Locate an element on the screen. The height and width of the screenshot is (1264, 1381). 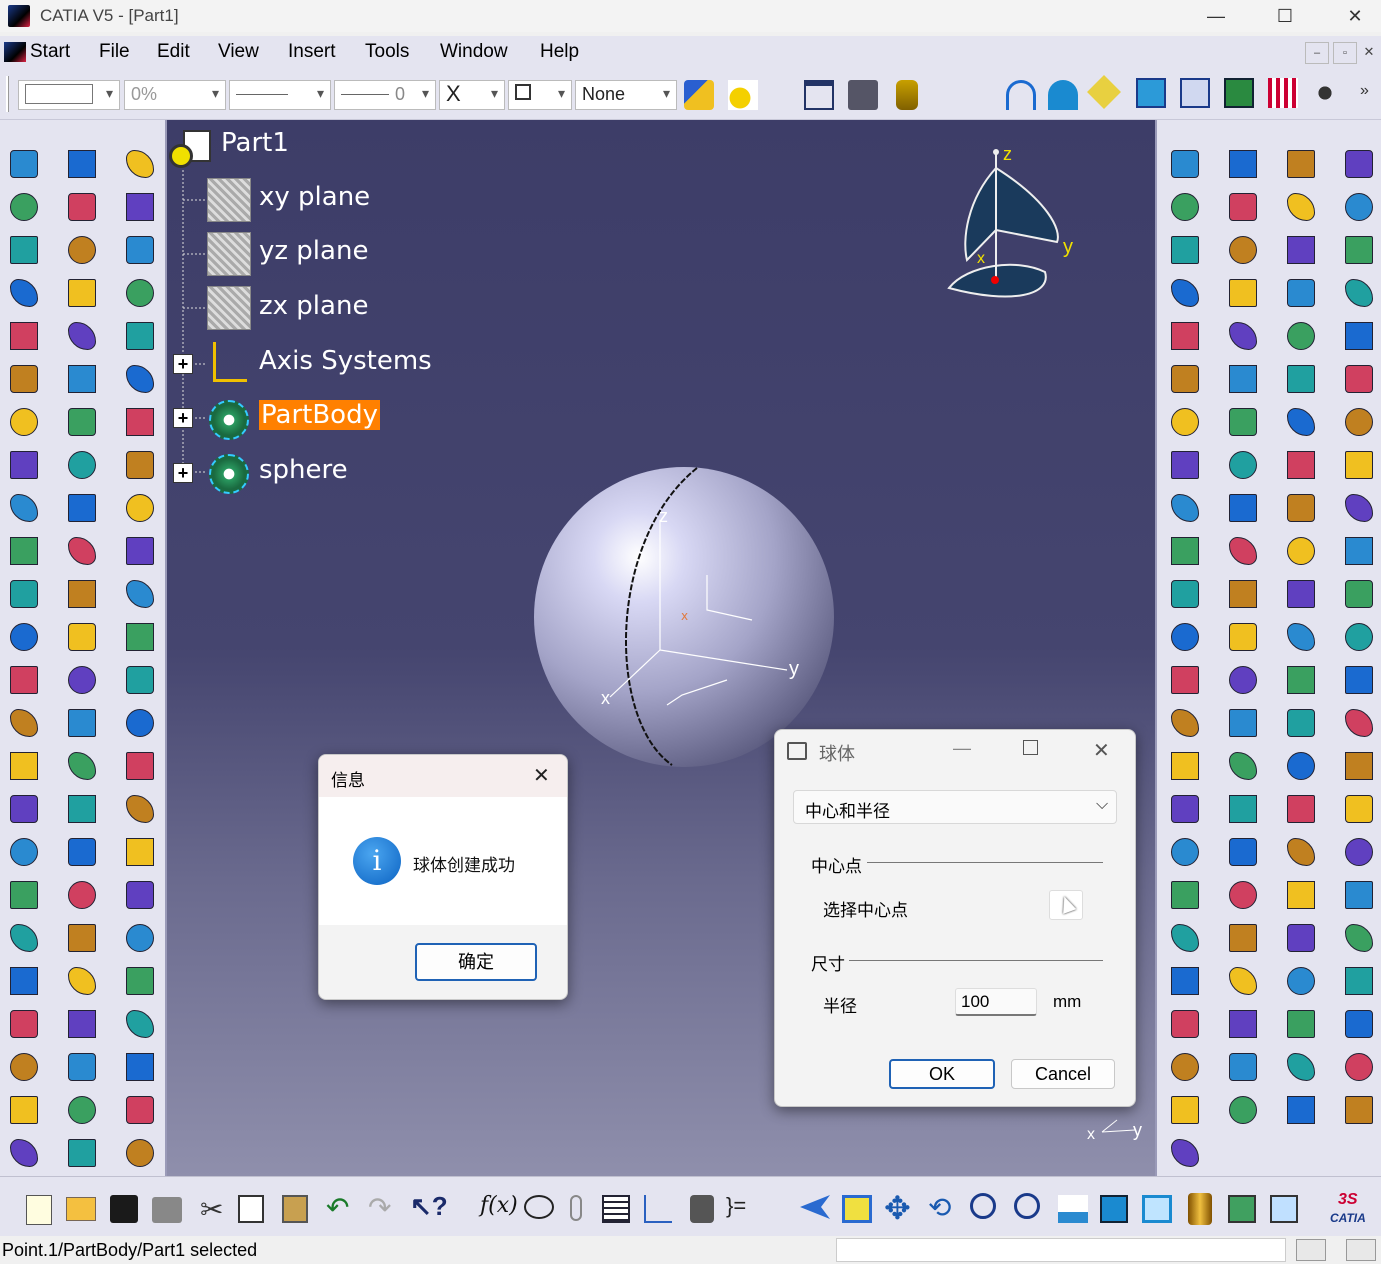
maximize-button: ☐ is located at coordinates (1285, 16).